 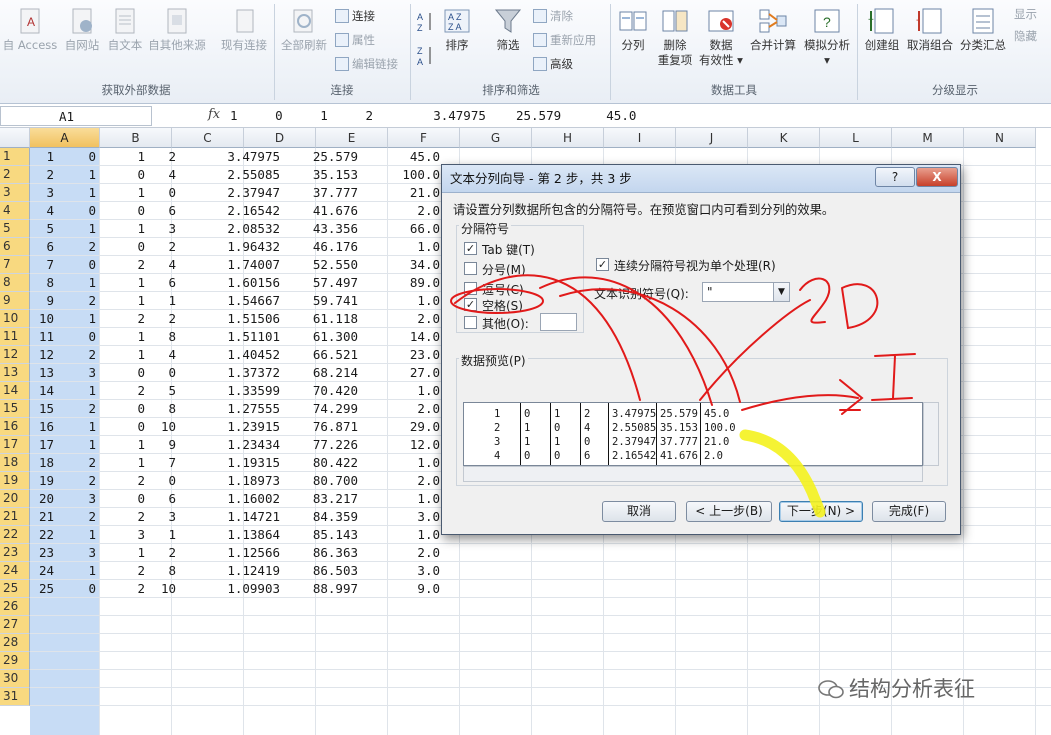 I want to click on cell-value: 83.217, so click(x=335, y=498).